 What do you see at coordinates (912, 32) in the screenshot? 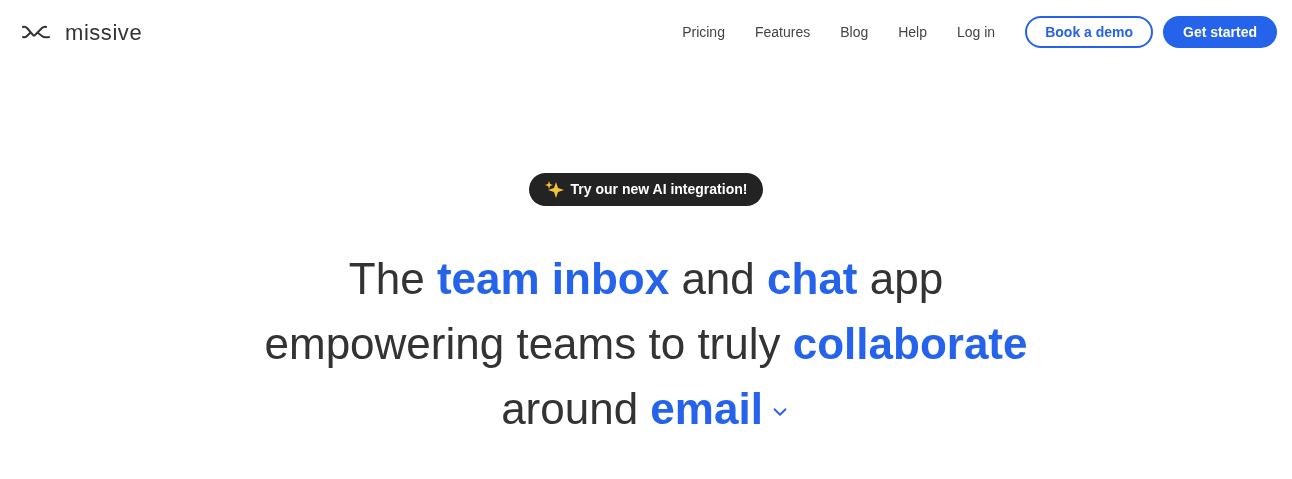
I see `nav-link: Help` at bounding box center [912, 32].